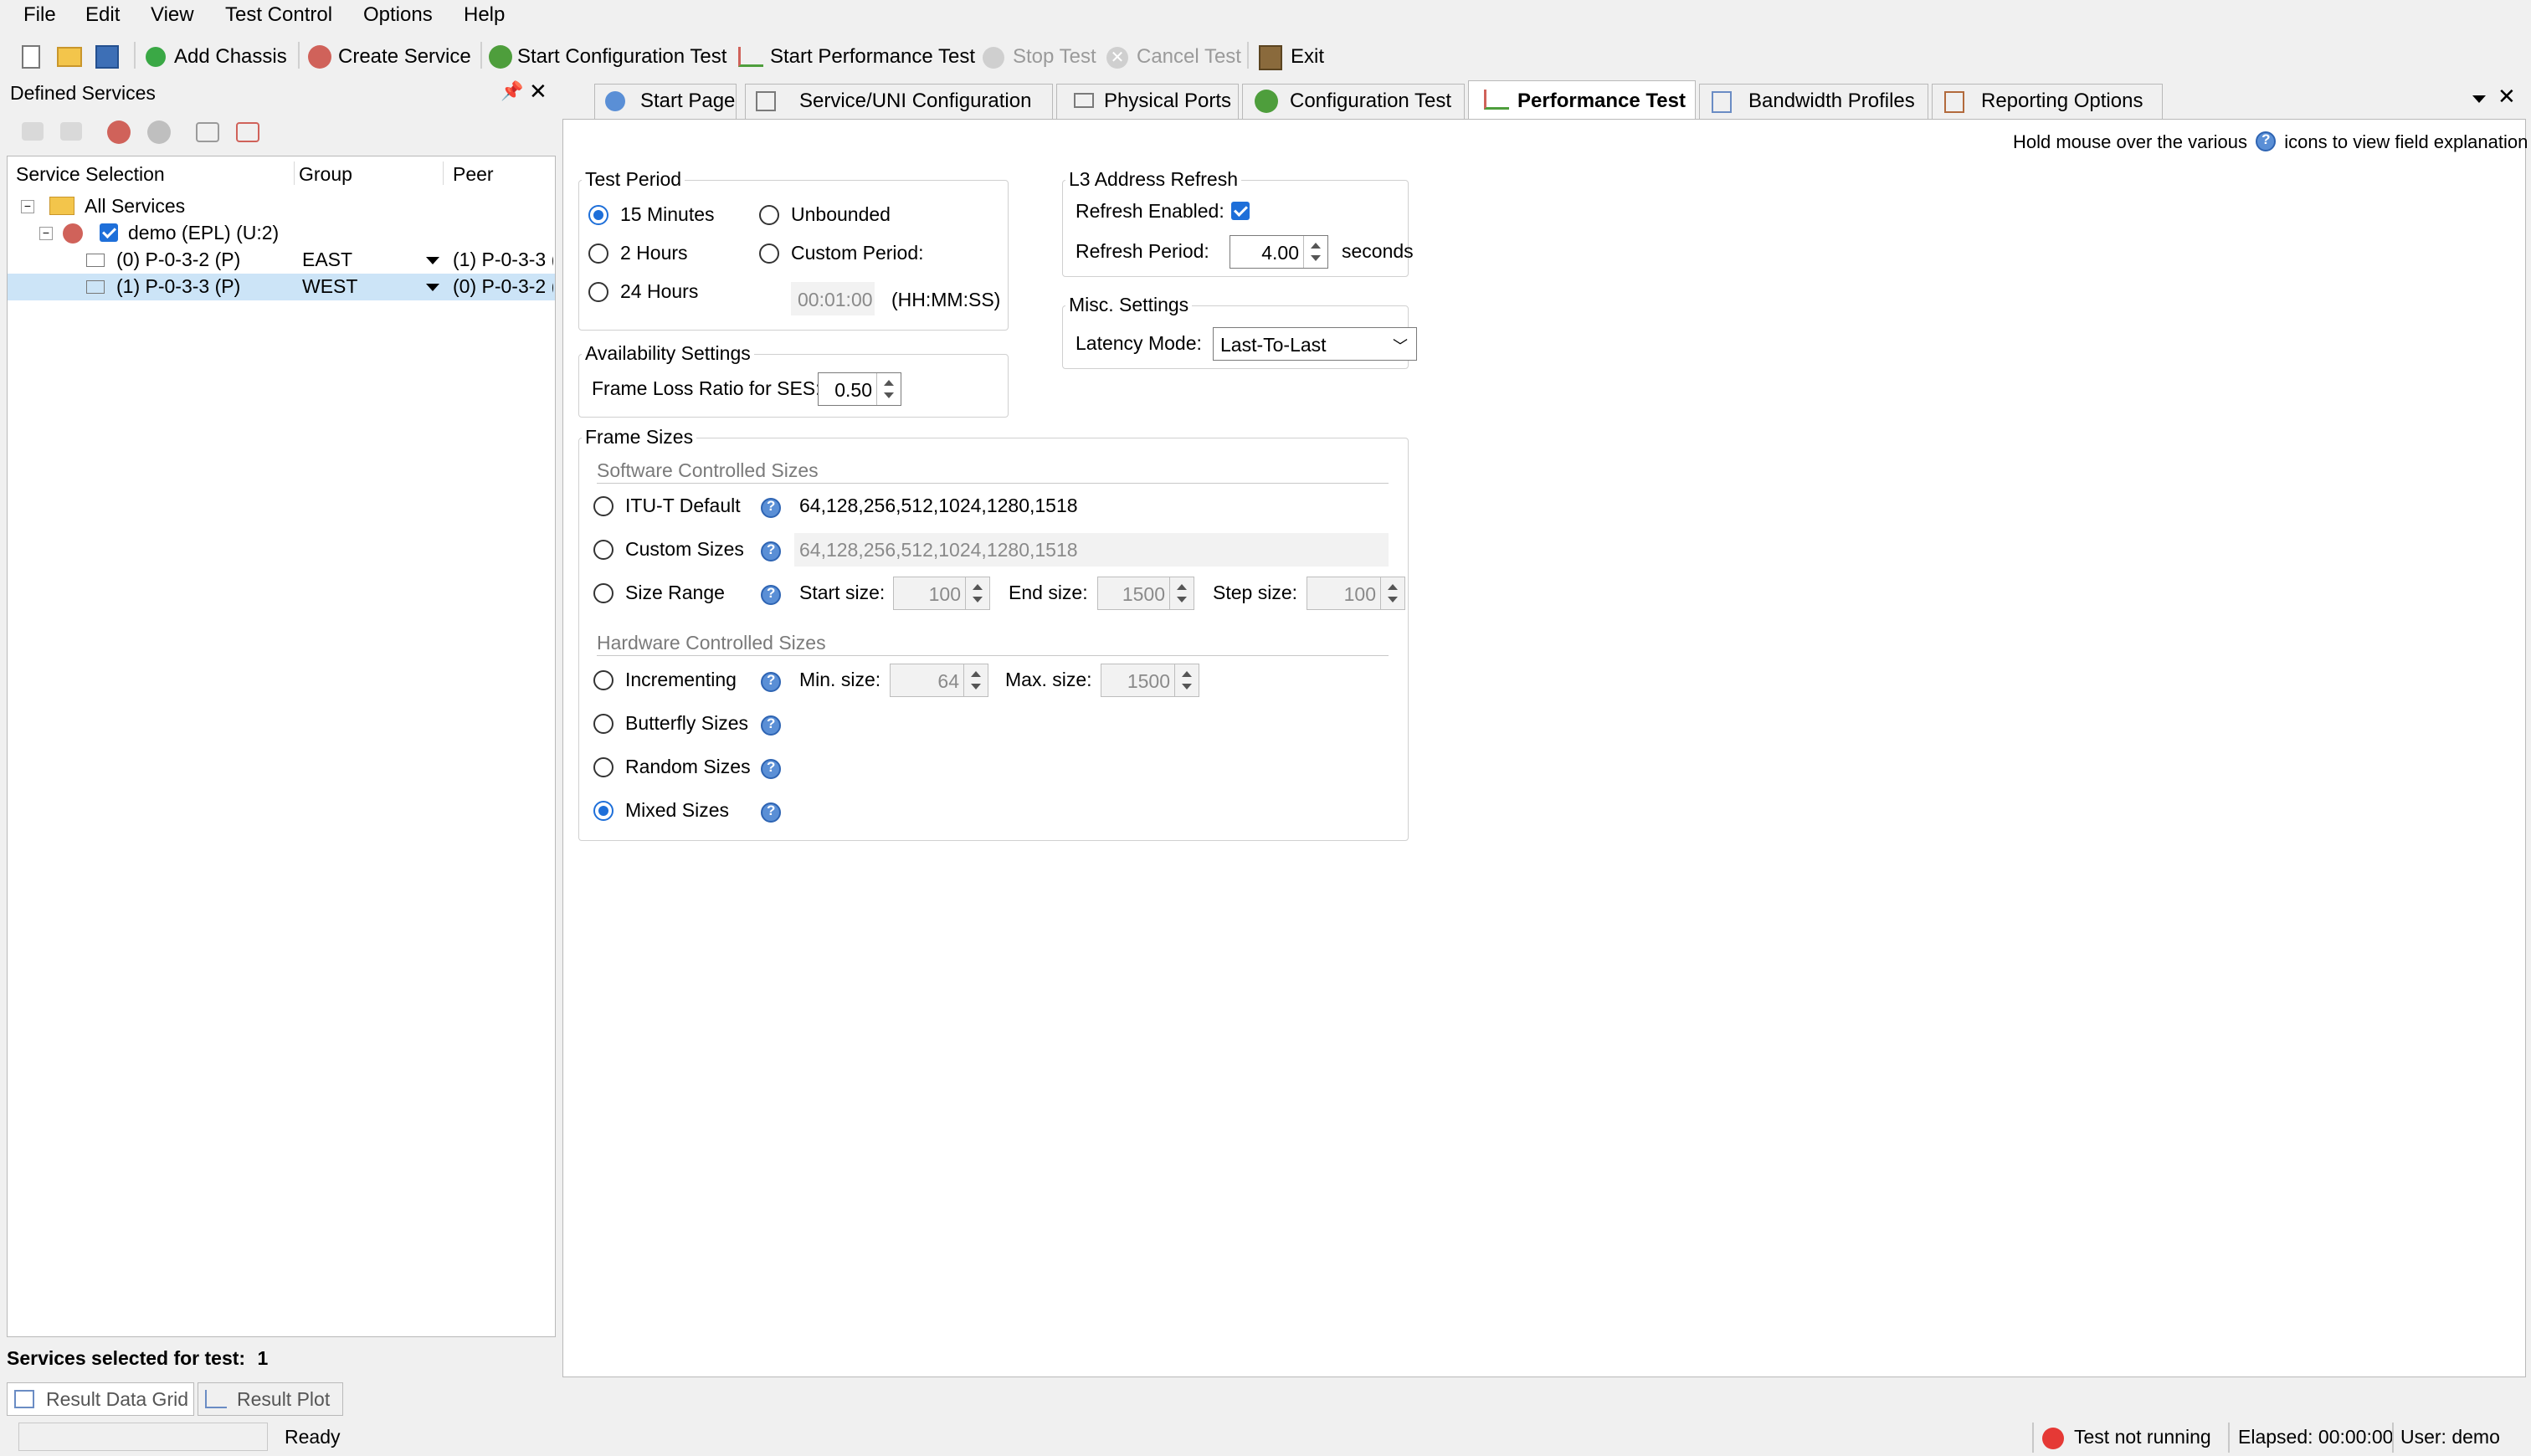 The width and height of the screenshot is (2531, 1456). Describe the element at coordinates (1173, 57) in the screenshot. I see `cancel-test-button: ✕ Cancel Test` at that location.